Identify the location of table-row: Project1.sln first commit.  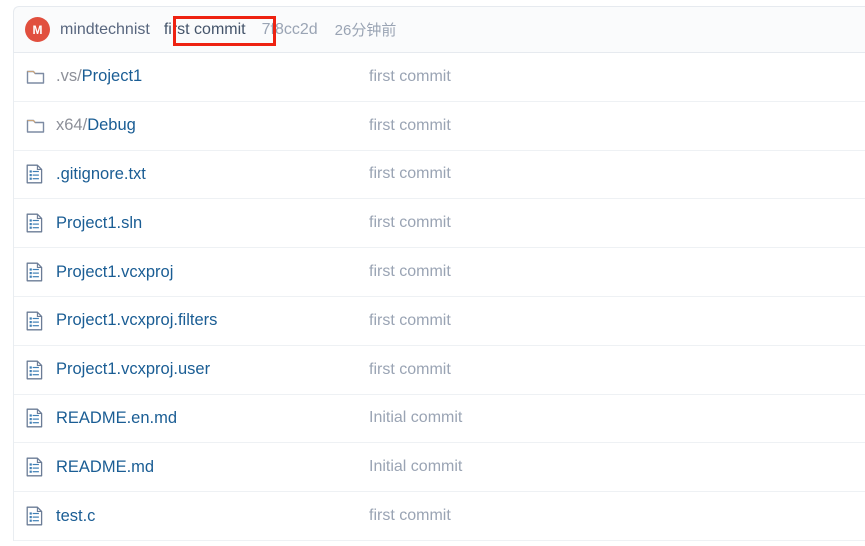
(439, 224).